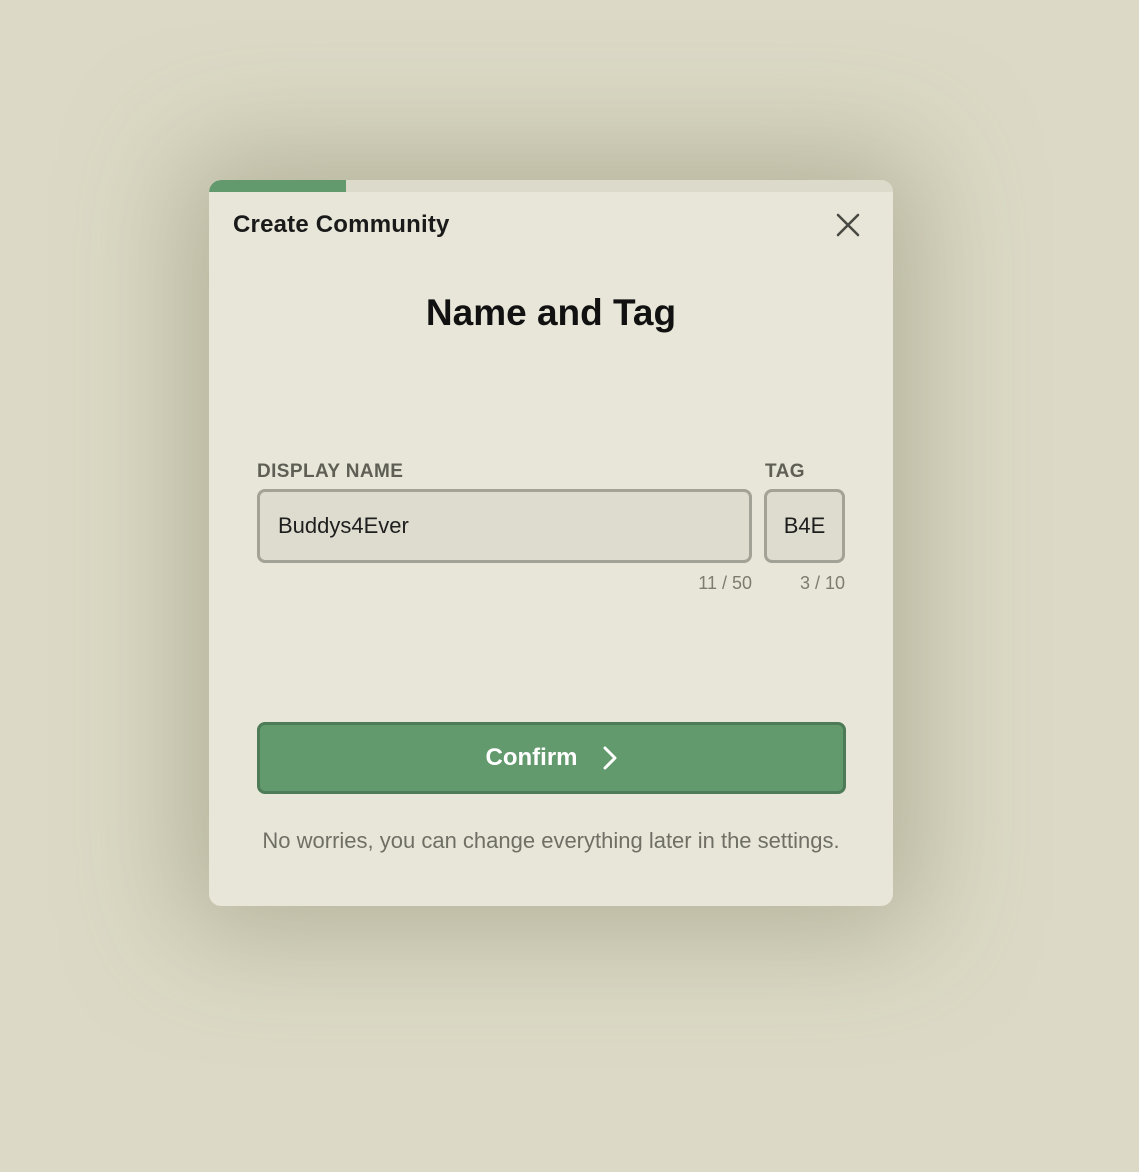 Image resolution: width=1139 pixels, height=1172 pixels. I want to click on confirm-button: Confirm, so click(551, 758).